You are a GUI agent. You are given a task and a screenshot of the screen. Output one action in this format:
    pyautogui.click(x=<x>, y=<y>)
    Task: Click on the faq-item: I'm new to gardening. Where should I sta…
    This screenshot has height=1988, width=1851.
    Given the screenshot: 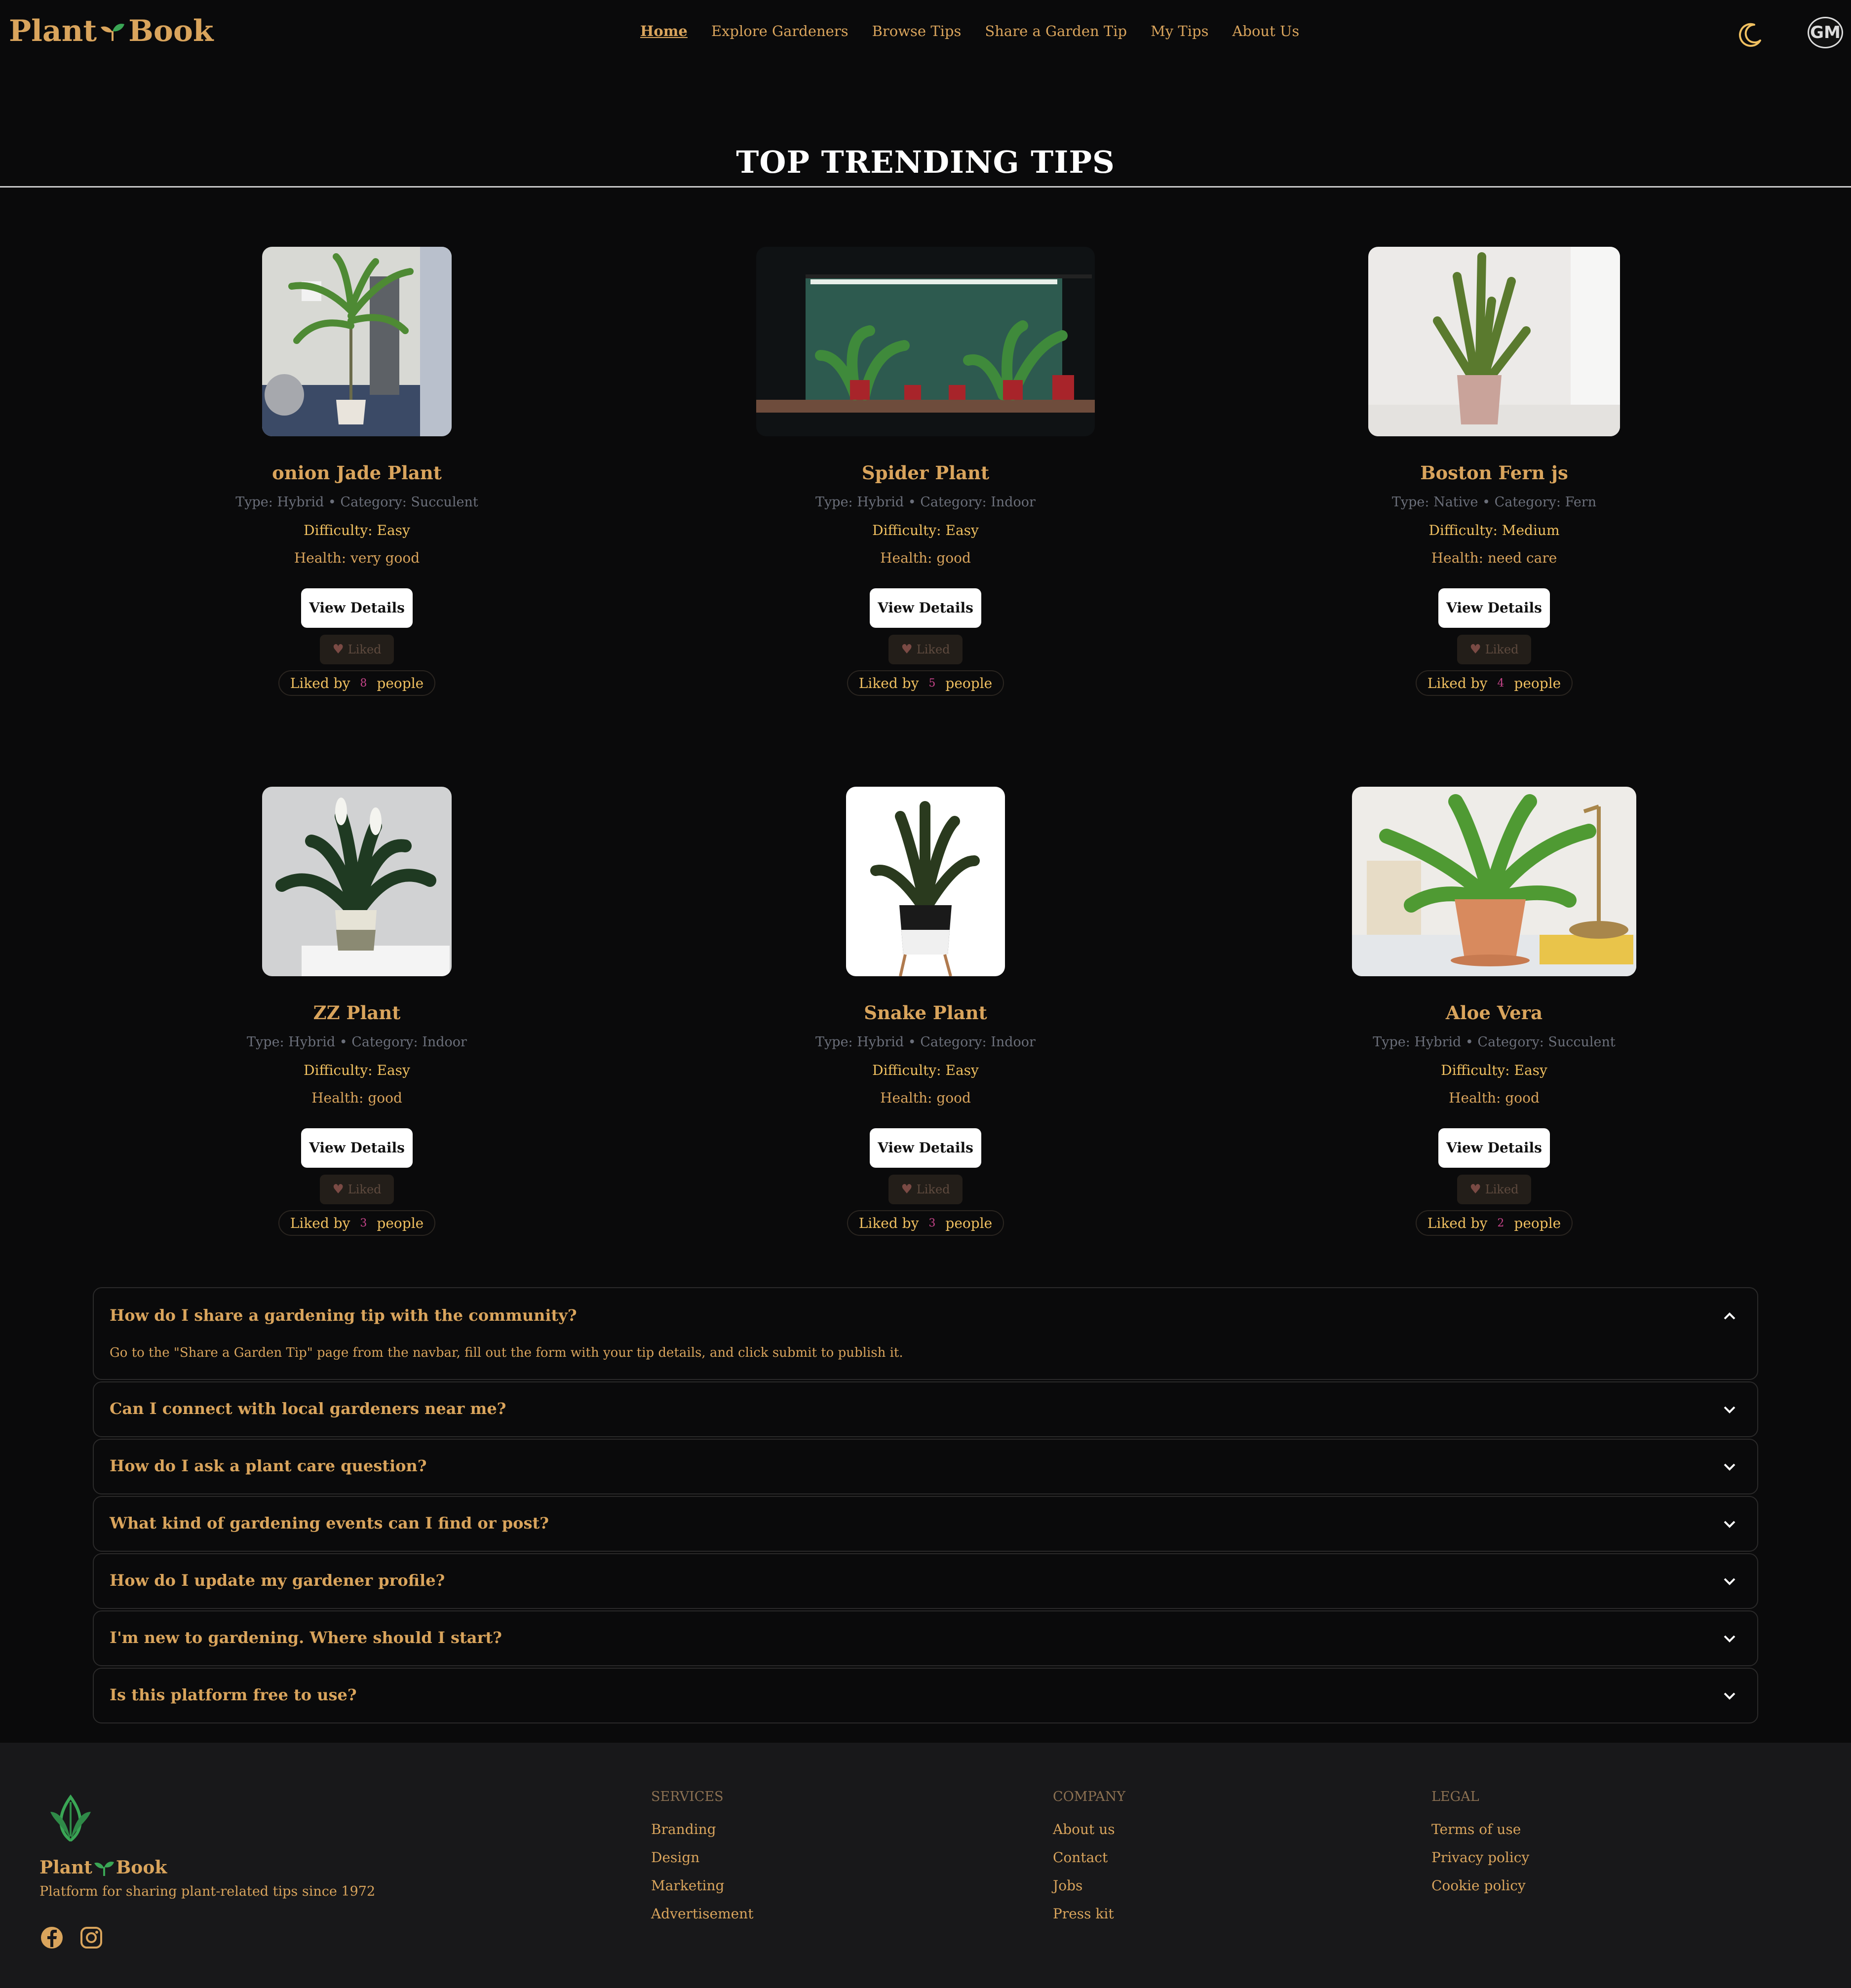 What is the action you would take?
    pyautogui.click(x=925, y=1638)
    